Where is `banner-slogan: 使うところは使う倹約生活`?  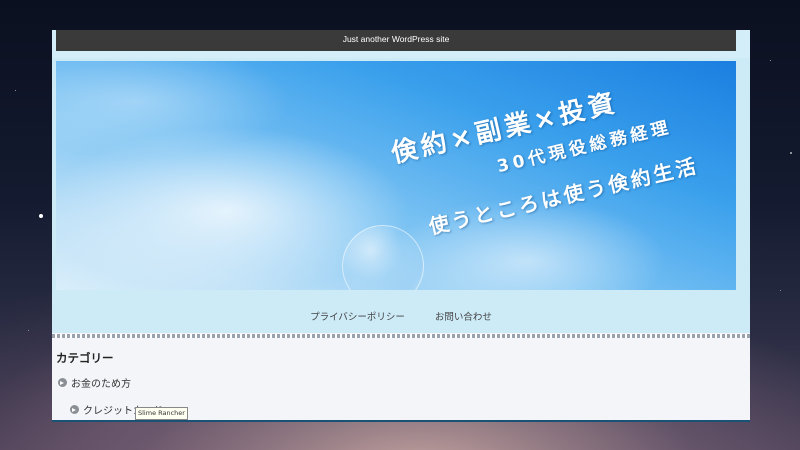 banner-slogan: 使うところは使う倹約生活 is located at coordinates (563, 196).